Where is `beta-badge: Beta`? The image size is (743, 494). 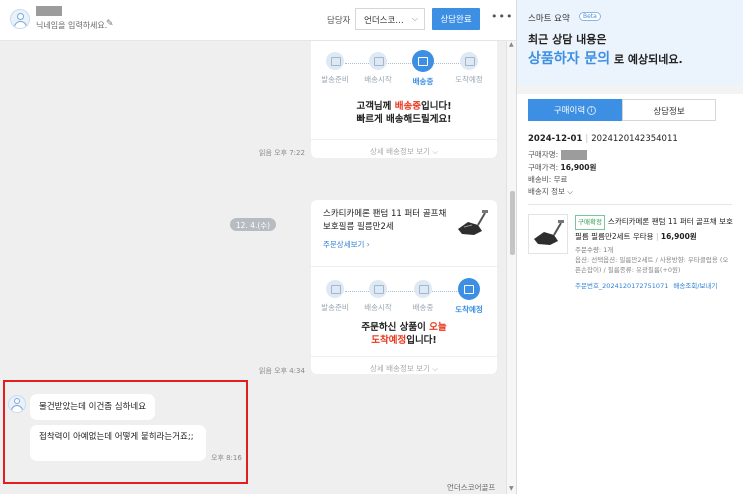 beta-badge: Beta is located at coordinates (590, 16).